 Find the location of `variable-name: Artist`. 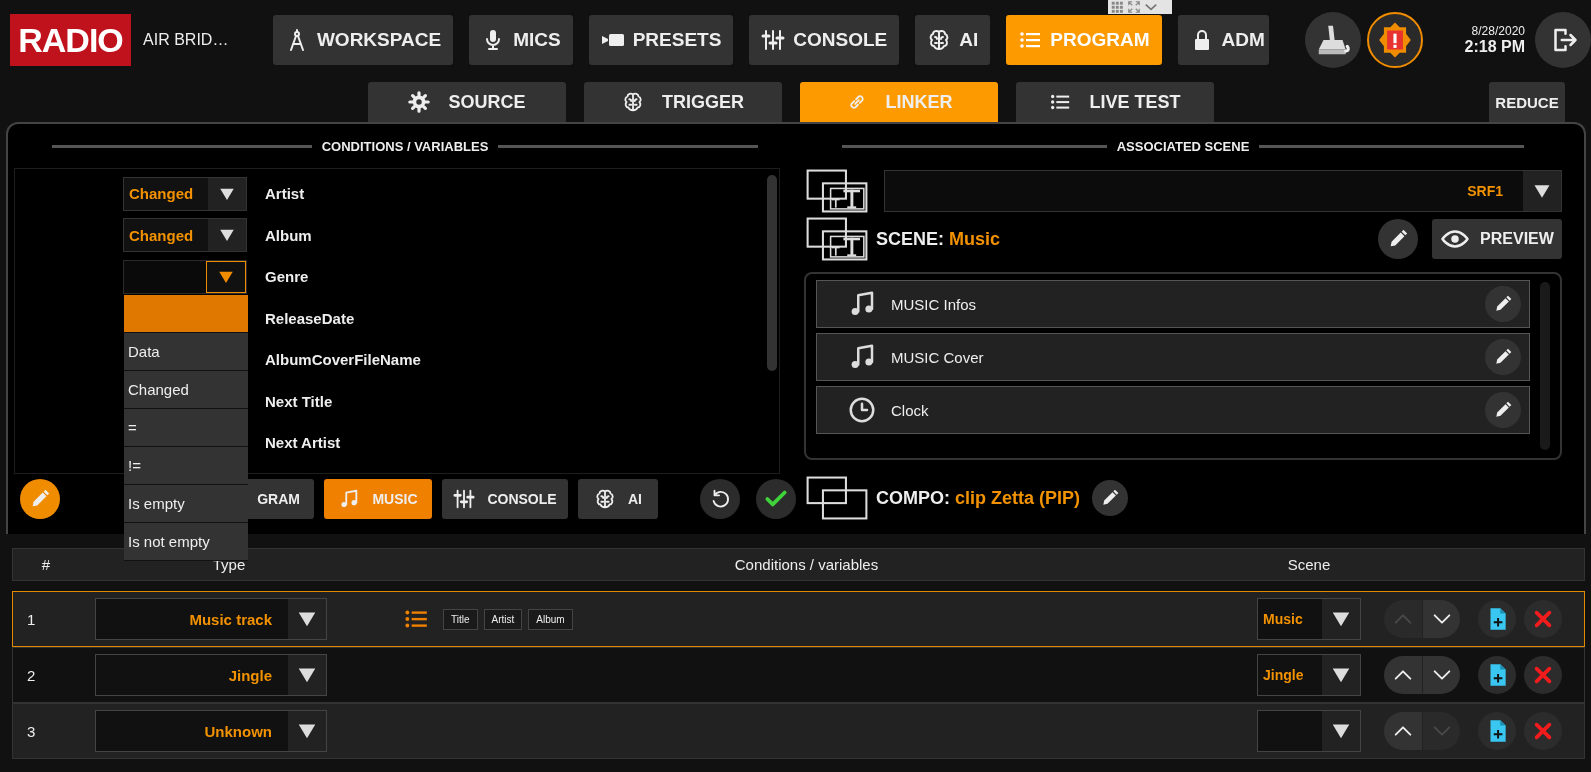

variable-name: Artist is located at coordinates (285, 194).